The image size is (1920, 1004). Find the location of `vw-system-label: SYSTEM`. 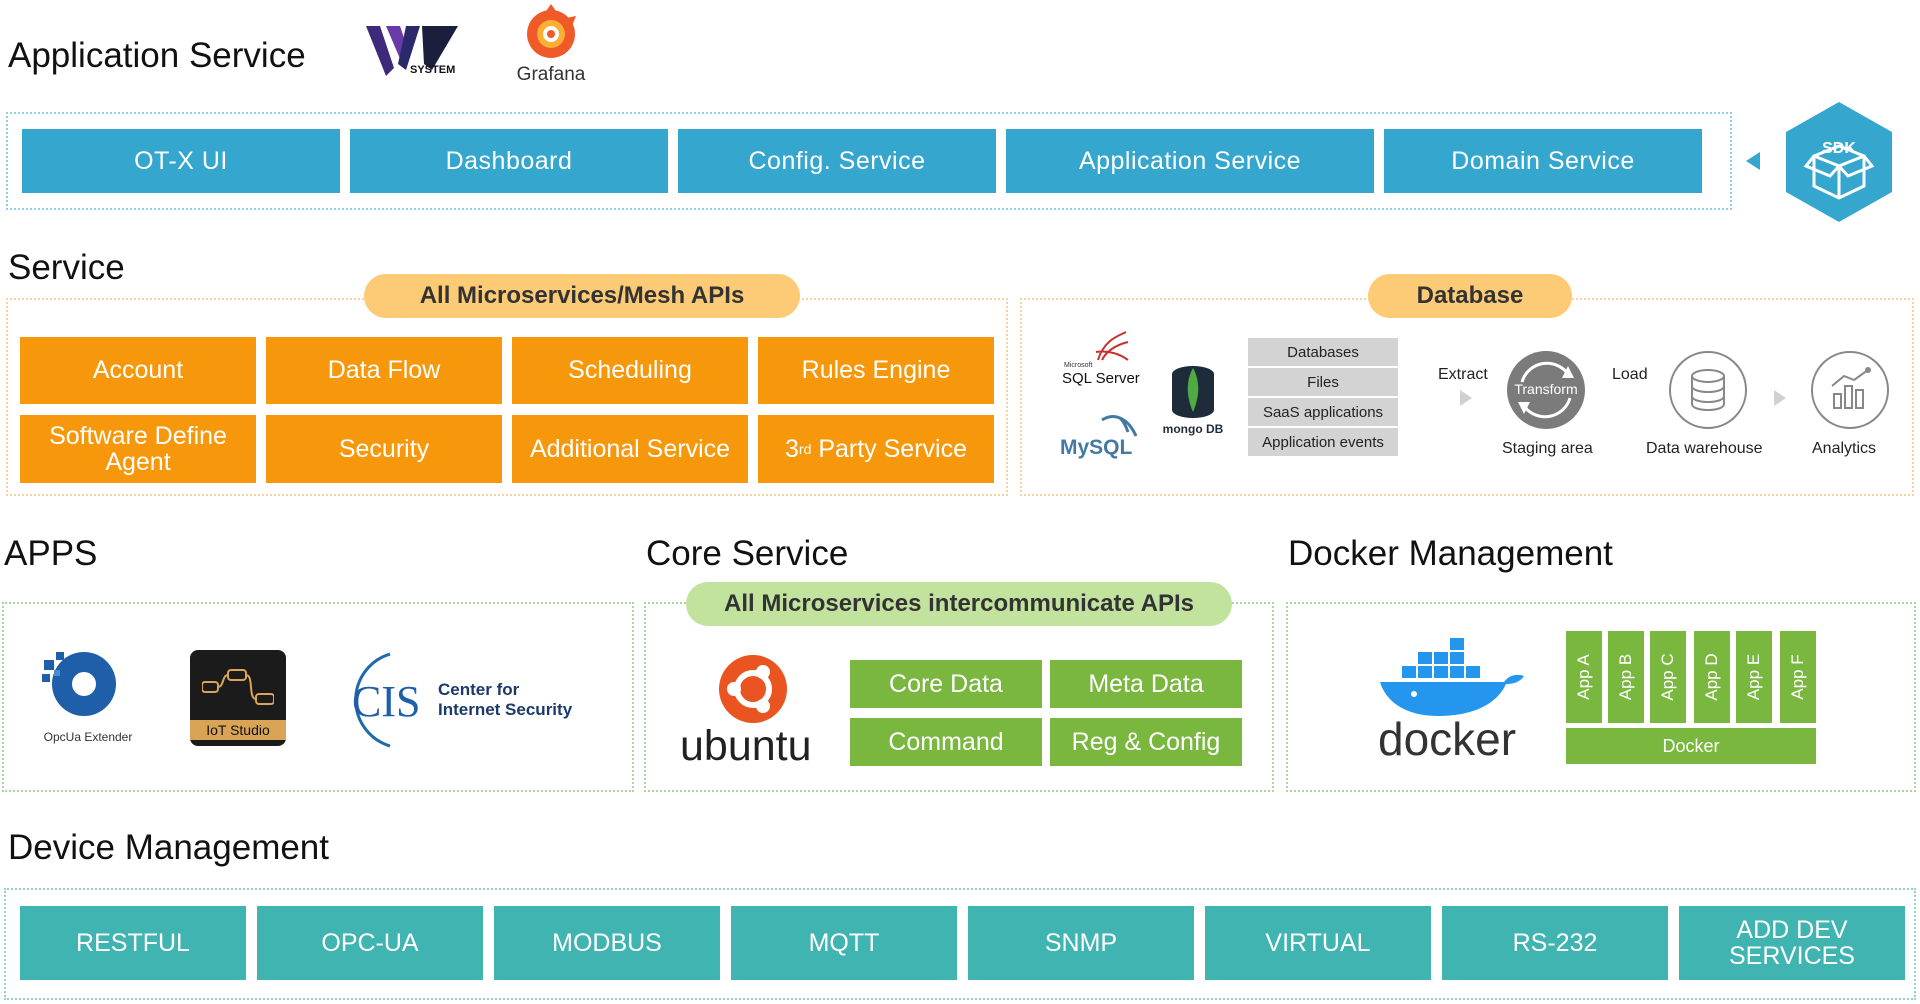

vw-system-label: SYSTEM is located at coordinates (433, 70).